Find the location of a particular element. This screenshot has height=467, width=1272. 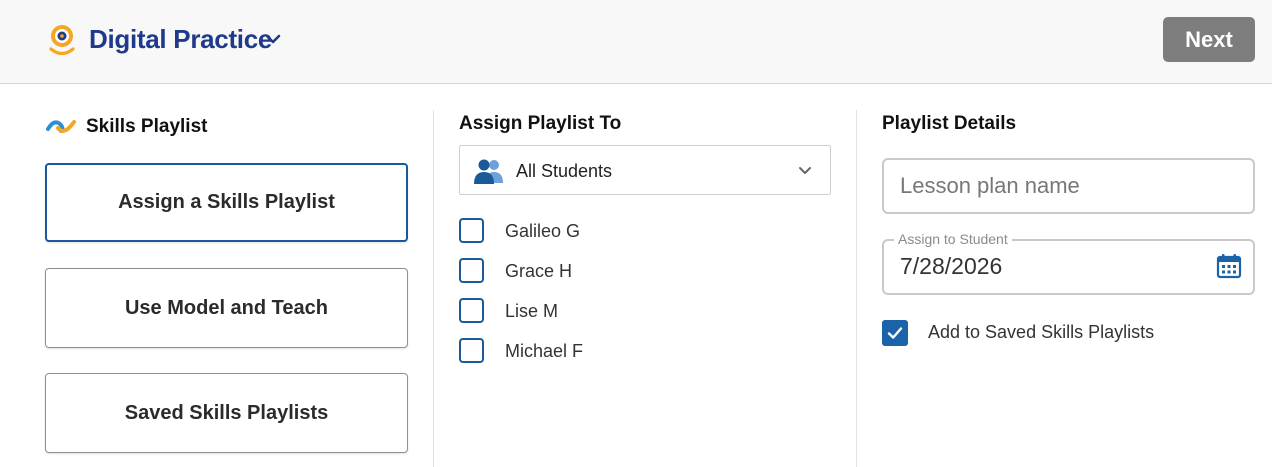

playlist-details-heading: Playlist Details is located at coordinates (949, 123).